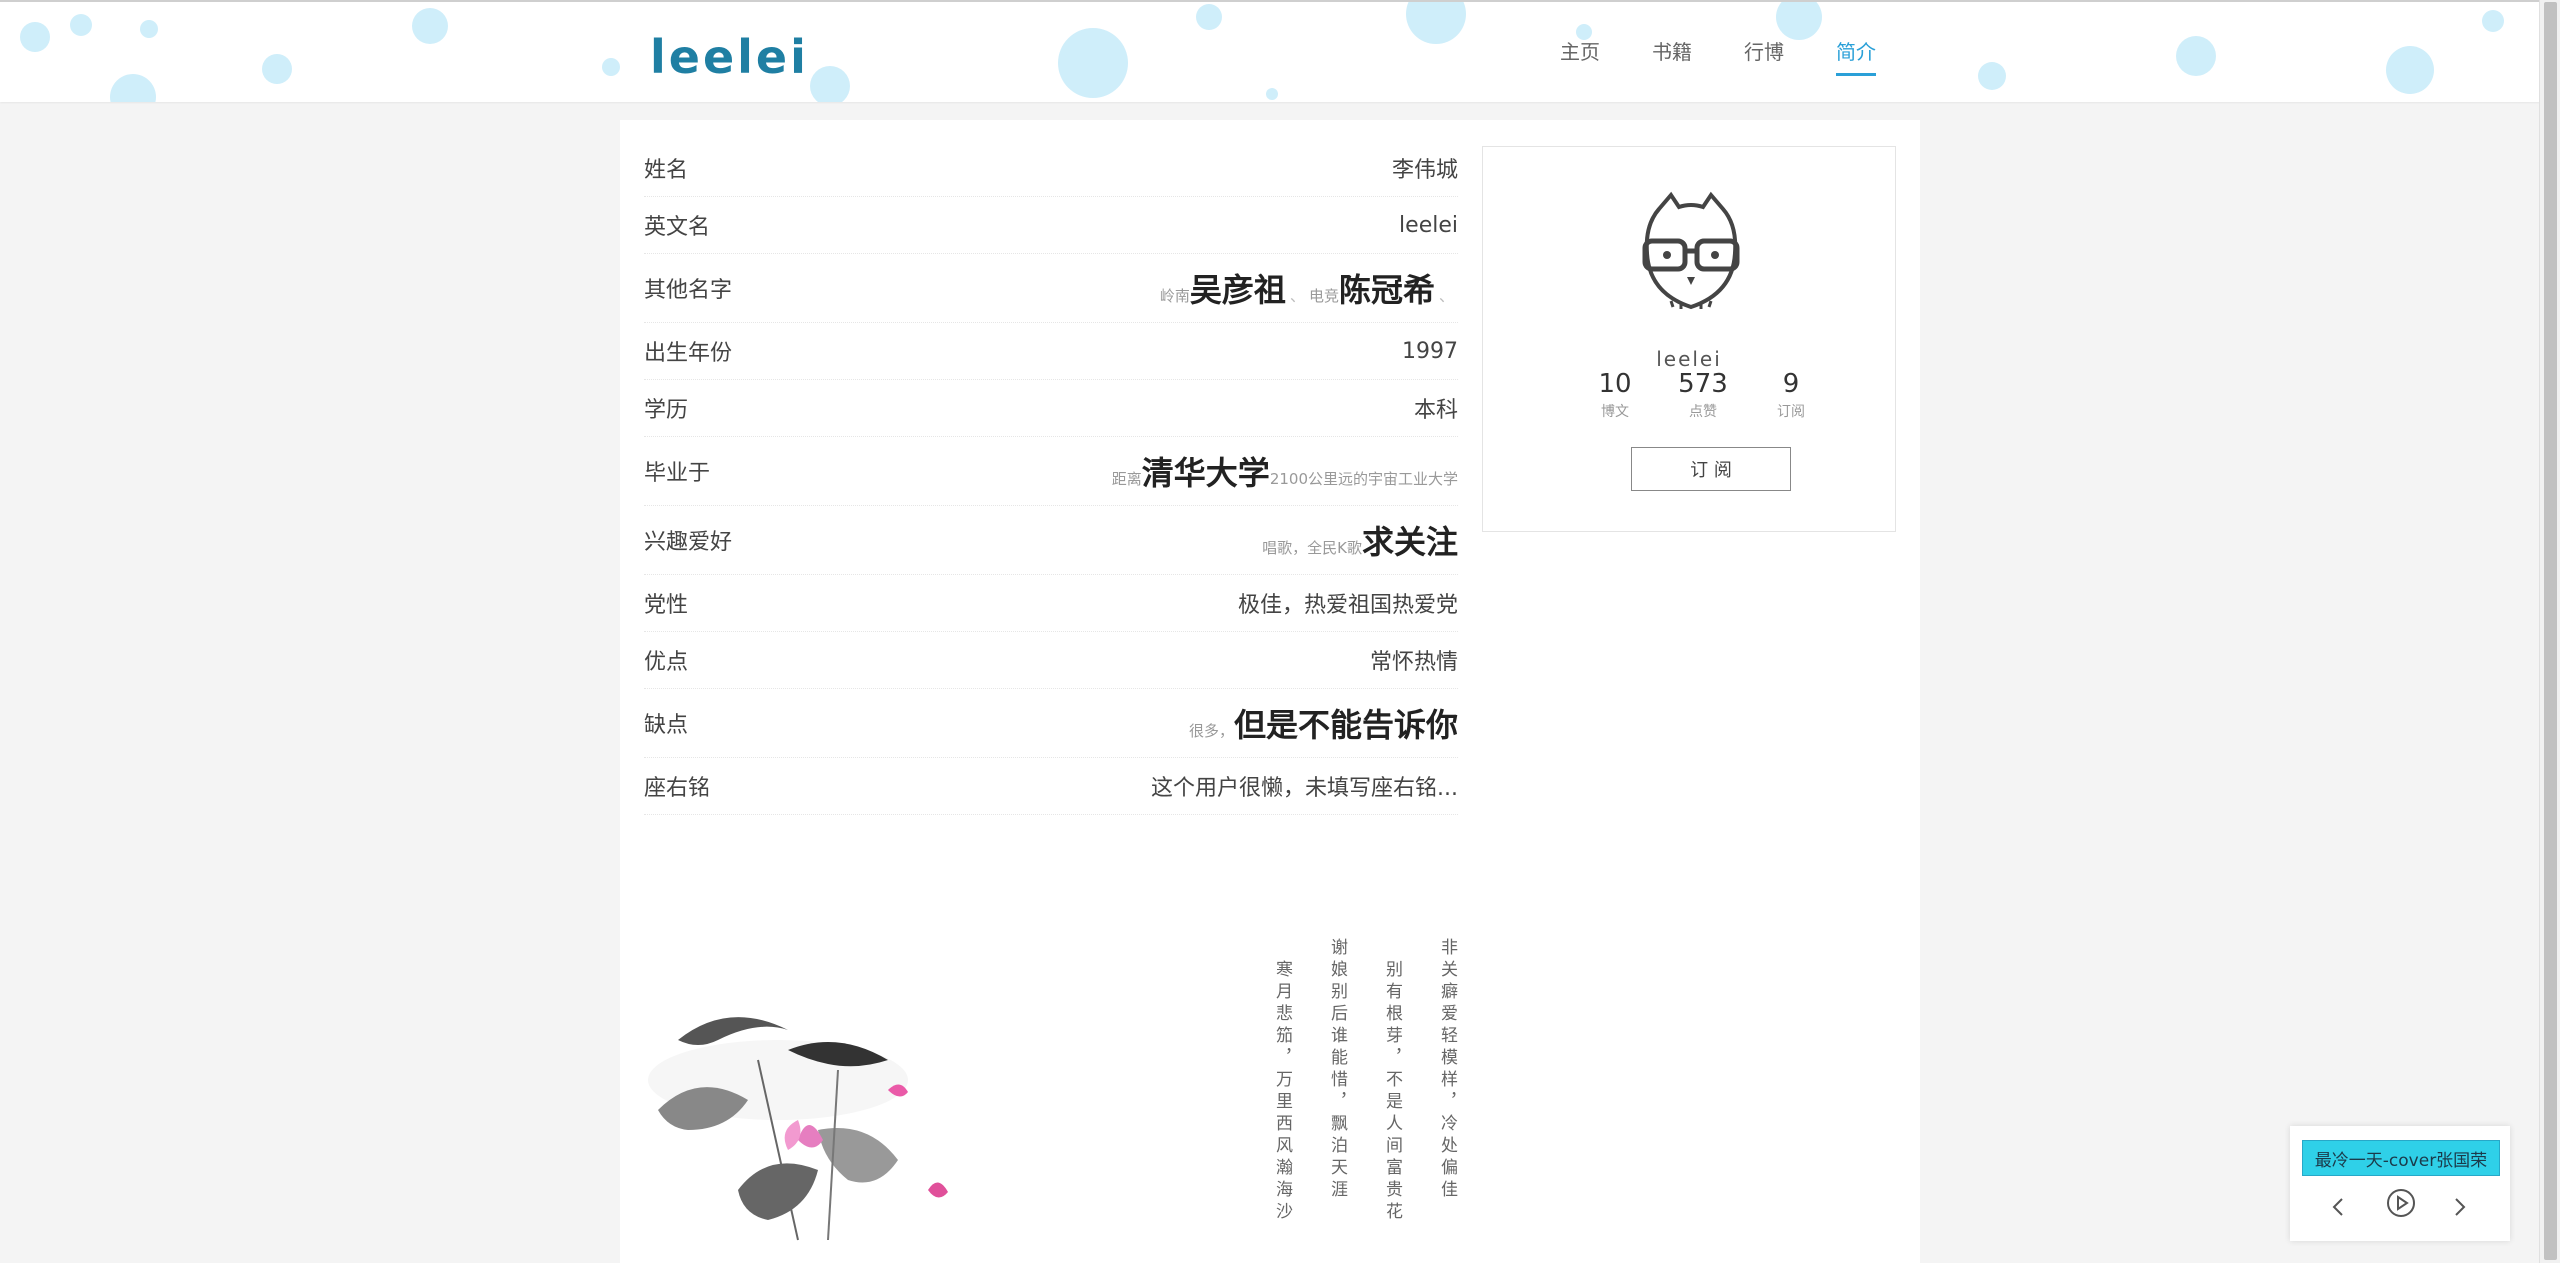 The image size is (2560, 1263). Describe the element at coordinates (1672, 56) in the screenshot. I see `nav-books: 书籍` at that location.